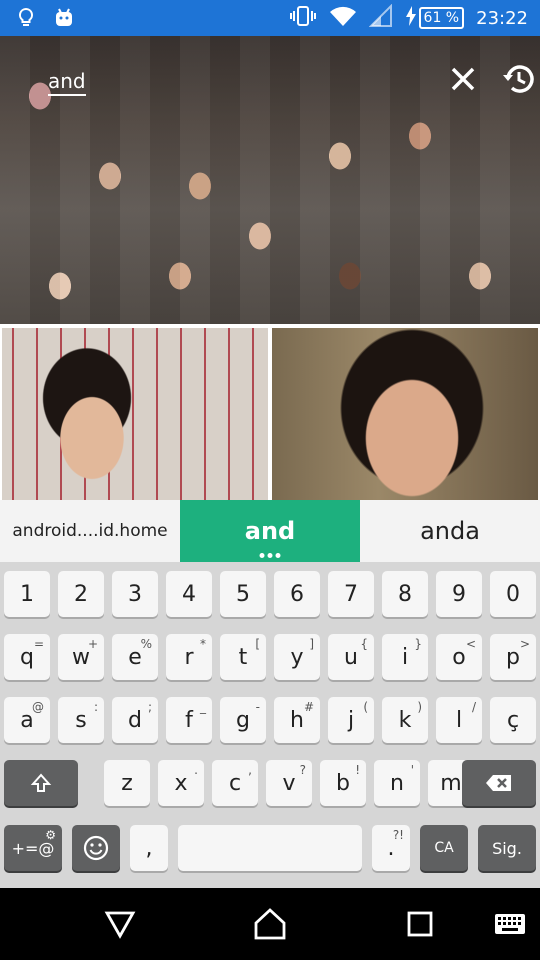  I want to click on key-i: i}, so click(405, 657).